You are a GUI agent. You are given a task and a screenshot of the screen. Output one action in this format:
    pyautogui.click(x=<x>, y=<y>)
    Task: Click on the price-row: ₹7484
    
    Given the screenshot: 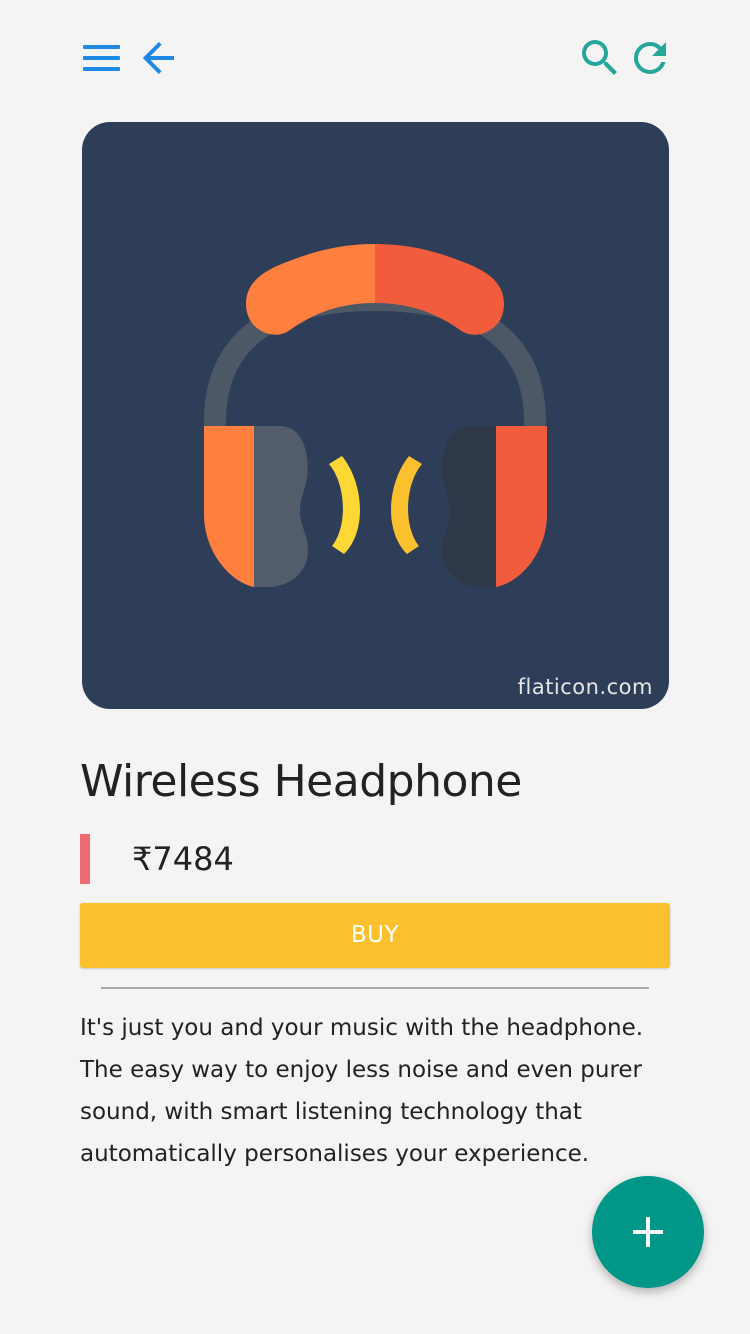 What is the action you would take?
    pyautogui.click(x=375, y=859)
    